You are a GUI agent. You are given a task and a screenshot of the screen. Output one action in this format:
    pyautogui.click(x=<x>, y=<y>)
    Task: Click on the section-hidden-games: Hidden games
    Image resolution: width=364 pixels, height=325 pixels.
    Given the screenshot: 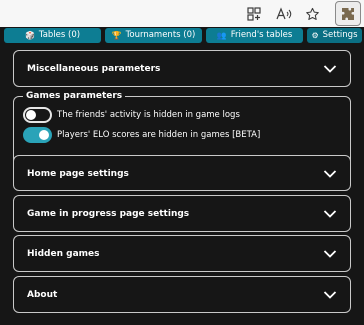 What is the action you would take?
    pyautogui.click(x=182, y=253)
    